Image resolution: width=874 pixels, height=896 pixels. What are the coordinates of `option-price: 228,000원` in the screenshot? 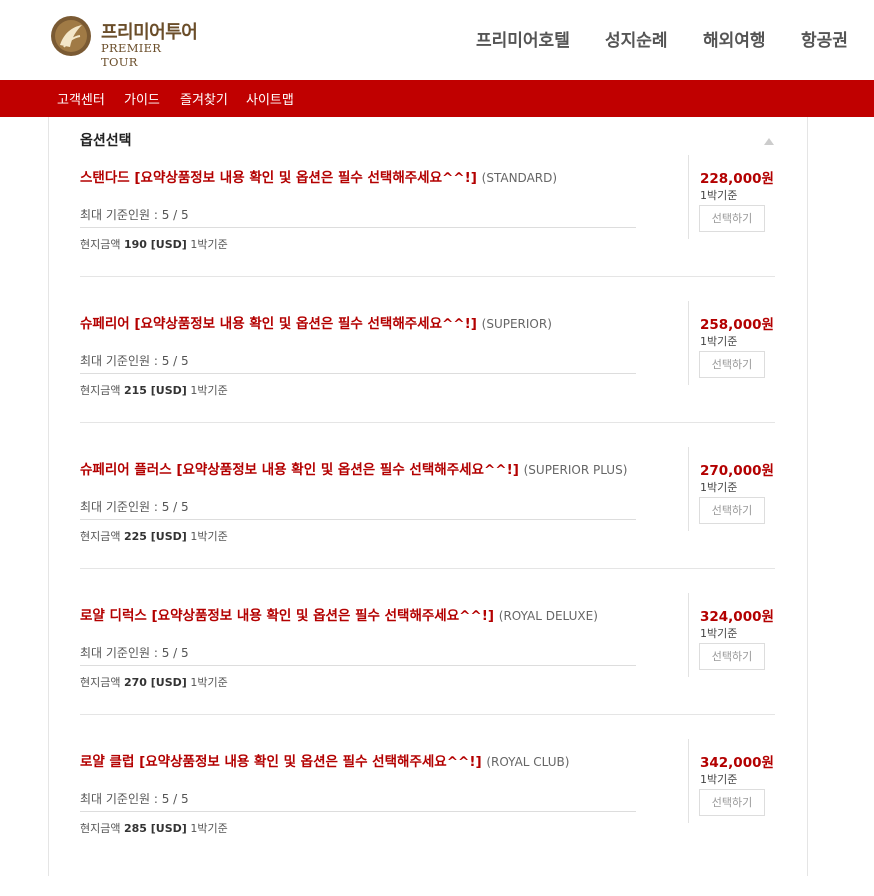 It's located at (737, 179).